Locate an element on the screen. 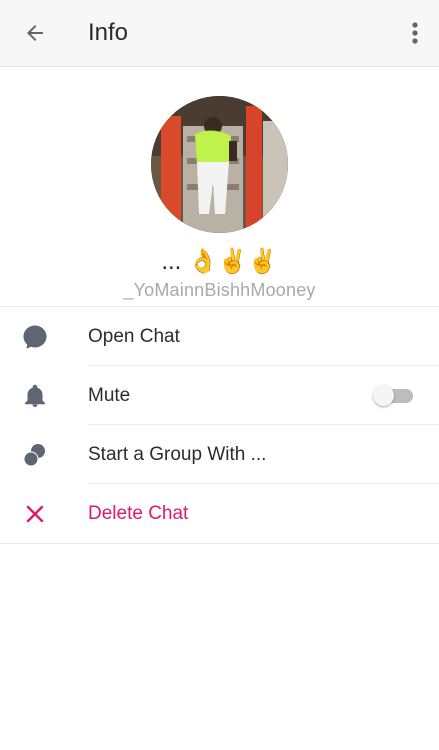  mute-toggle is located at coordinates (393, 395).